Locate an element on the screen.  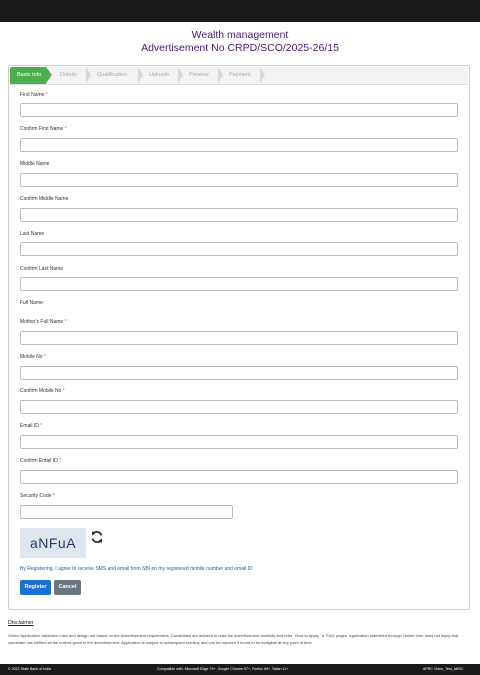
footer-copyright: © 2022 State Bank of India is located at coordinates (30, 669).